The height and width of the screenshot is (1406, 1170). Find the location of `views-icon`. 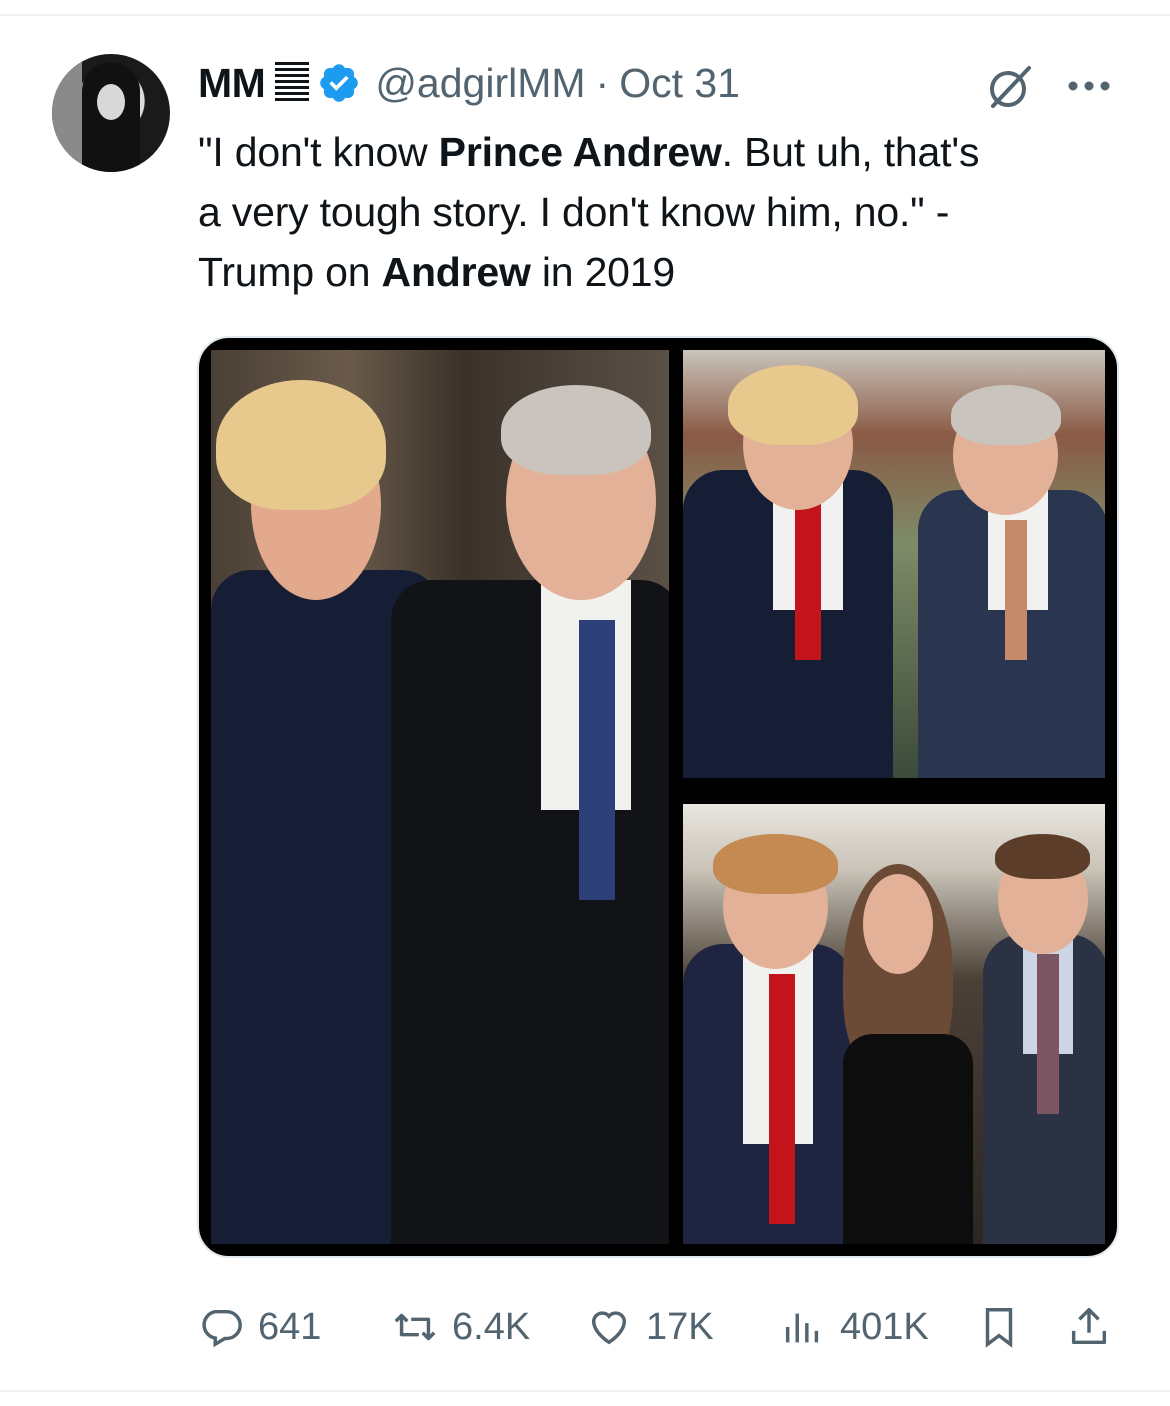

views-icon is located at coordinates (802, 1328).